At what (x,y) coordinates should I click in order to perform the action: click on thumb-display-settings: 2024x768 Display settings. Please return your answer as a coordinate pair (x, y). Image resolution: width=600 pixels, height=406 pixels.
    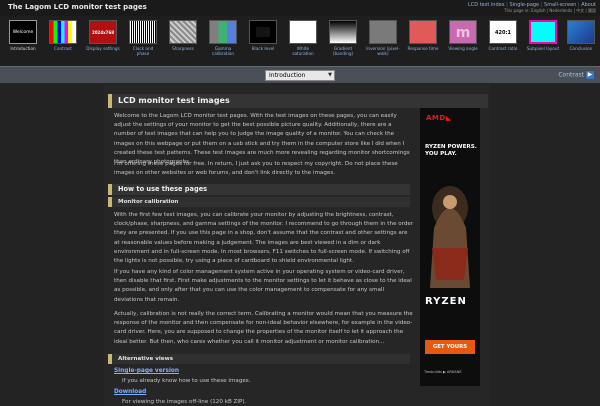
    Looking at the image, I should click on (103, 35).